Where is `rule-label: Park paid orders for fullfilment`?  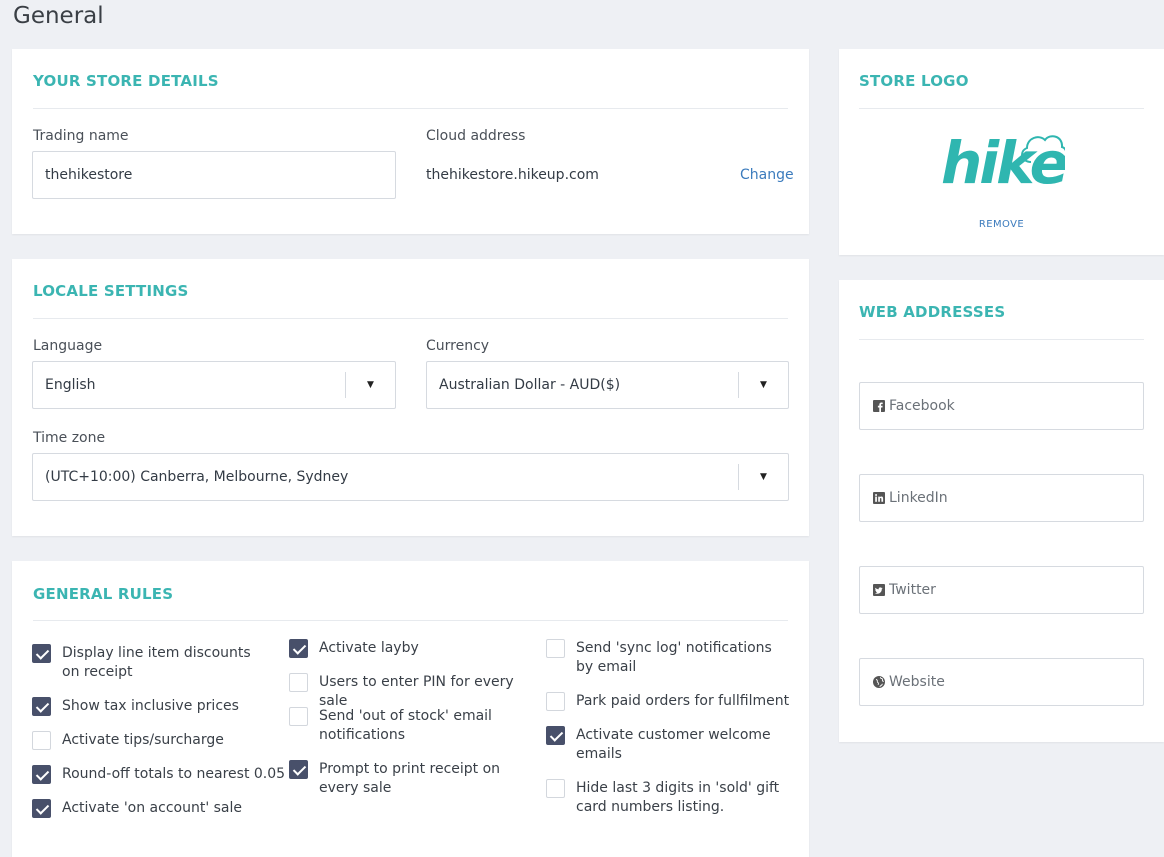 rule-label: Park paid orders for fullfilment is located at coordinates (683, 701).